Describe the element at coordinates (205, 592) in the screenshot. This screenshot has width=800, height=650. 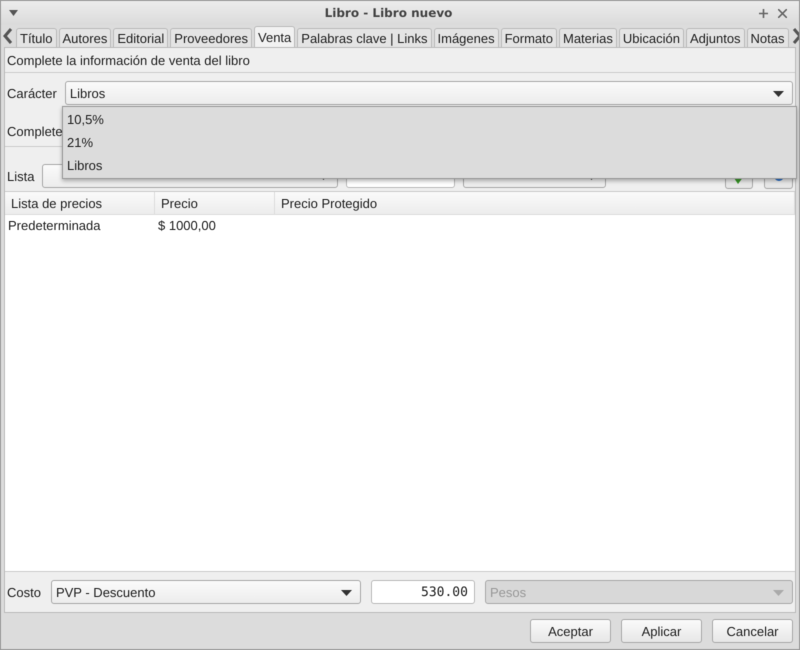
I see `cost-dropdown: PVP - Descuento` at that location.